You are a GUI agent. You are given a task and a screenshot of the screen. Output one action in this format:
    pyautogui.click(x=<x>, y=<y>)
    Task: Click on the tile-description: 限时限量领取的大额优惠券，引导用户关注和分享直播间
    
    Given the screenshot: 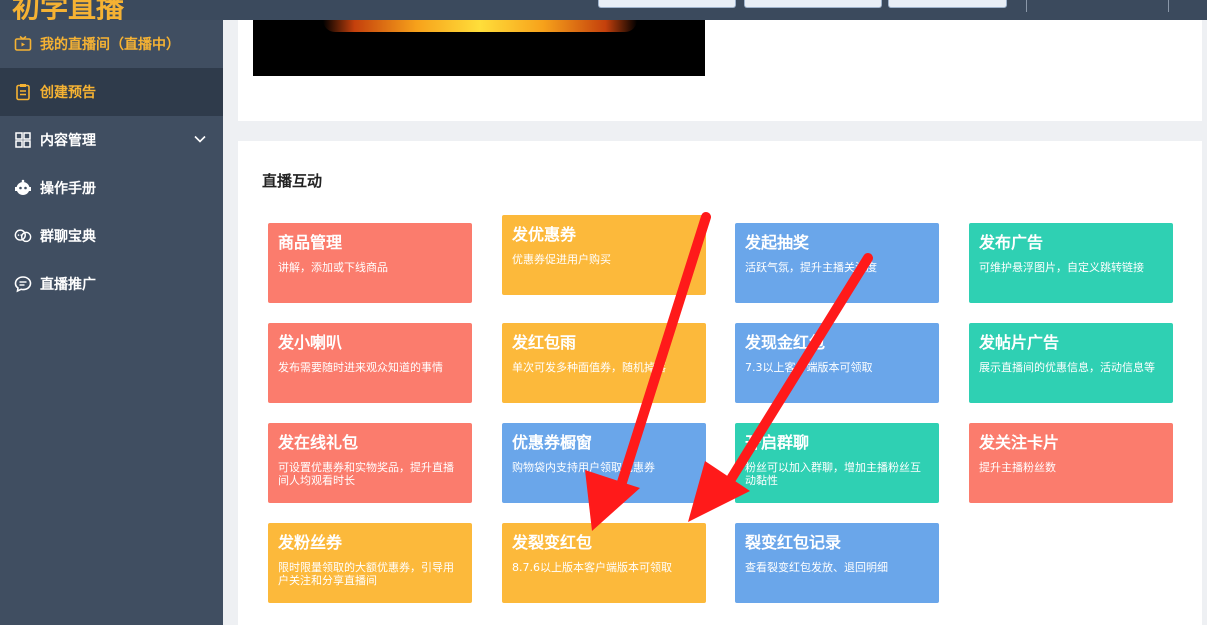 What is the action you would take?
    pyautogui.click(x=366, y=574)
    